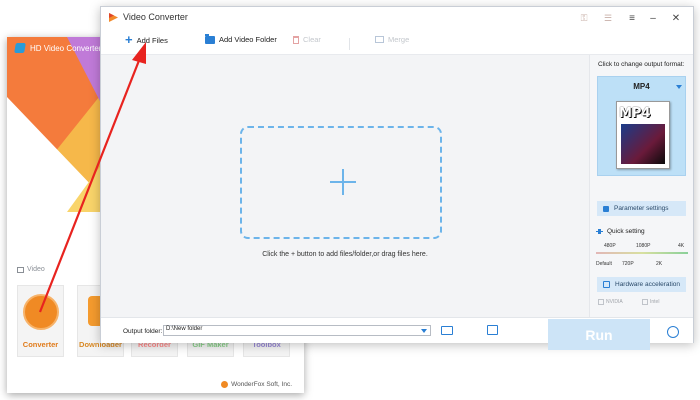 The height and width of the screenshot is (400, 700). What do you see at coordinates (447, 330) in the screenshot?
I see `open-folder-icon` at bounding box center [447, 330].